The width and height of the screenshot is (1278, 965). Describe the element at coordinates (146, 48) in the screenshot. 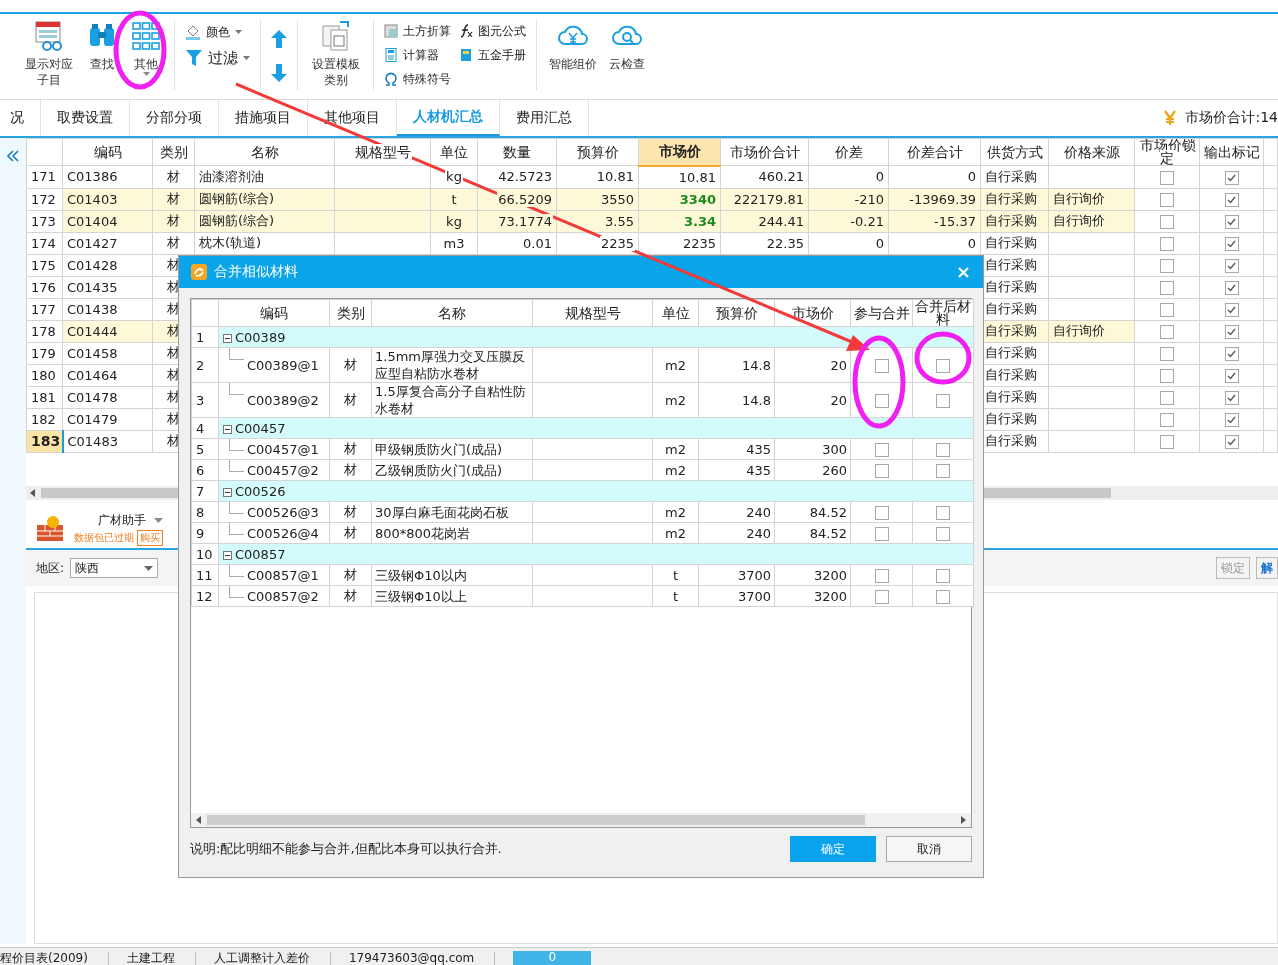

I see `other-button: 其他` at that location.